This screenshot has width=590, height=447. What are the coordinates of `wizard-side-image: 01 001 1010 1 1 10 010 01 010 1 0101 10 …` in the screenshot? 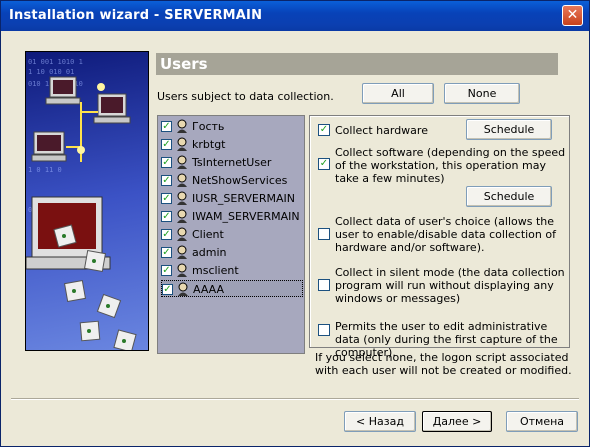 It's located at (87, 201).